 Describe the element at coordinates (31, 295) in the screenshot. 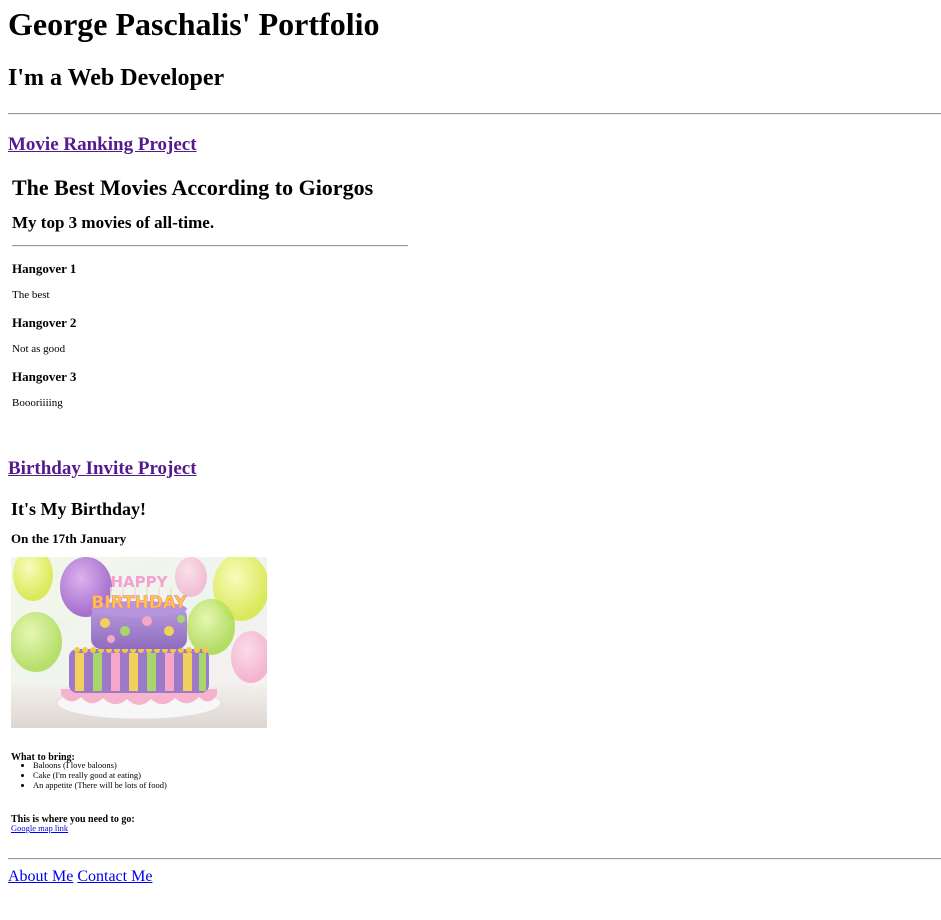

I see `movie-description: The best` at that location.